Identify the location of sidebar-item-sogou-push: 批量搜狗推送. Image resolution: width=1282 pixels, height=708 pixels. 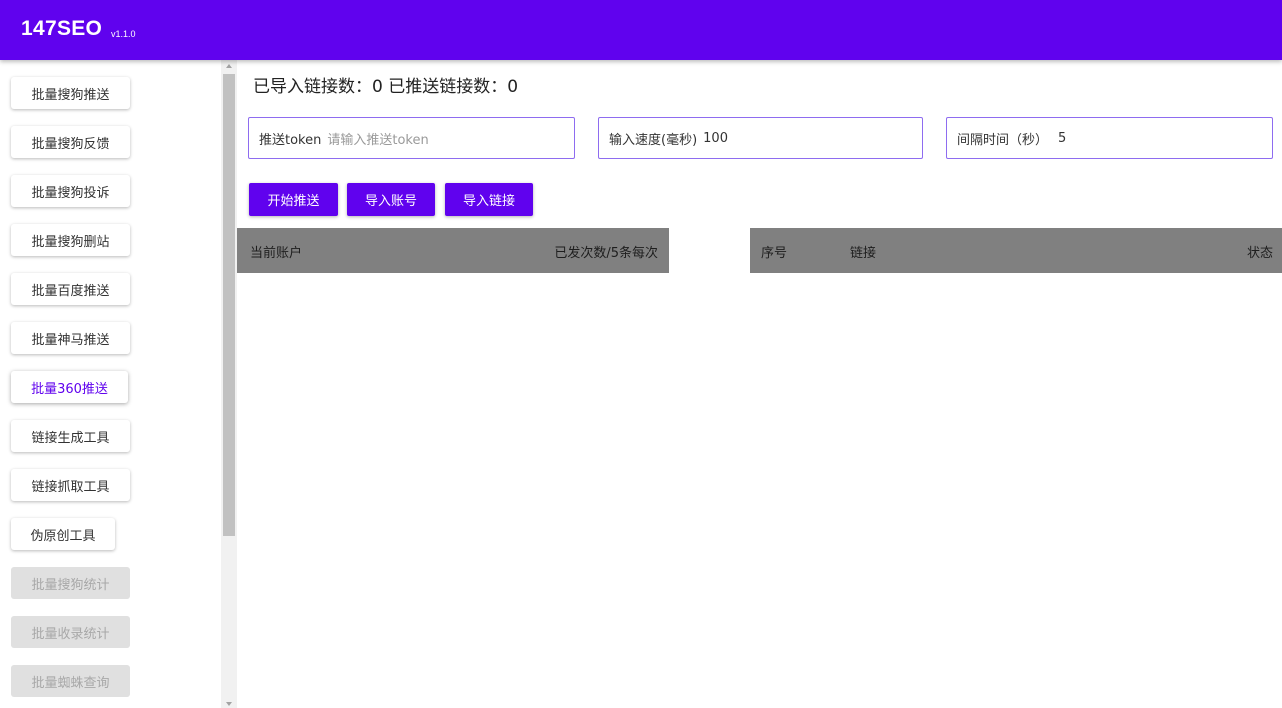
(70, 93).